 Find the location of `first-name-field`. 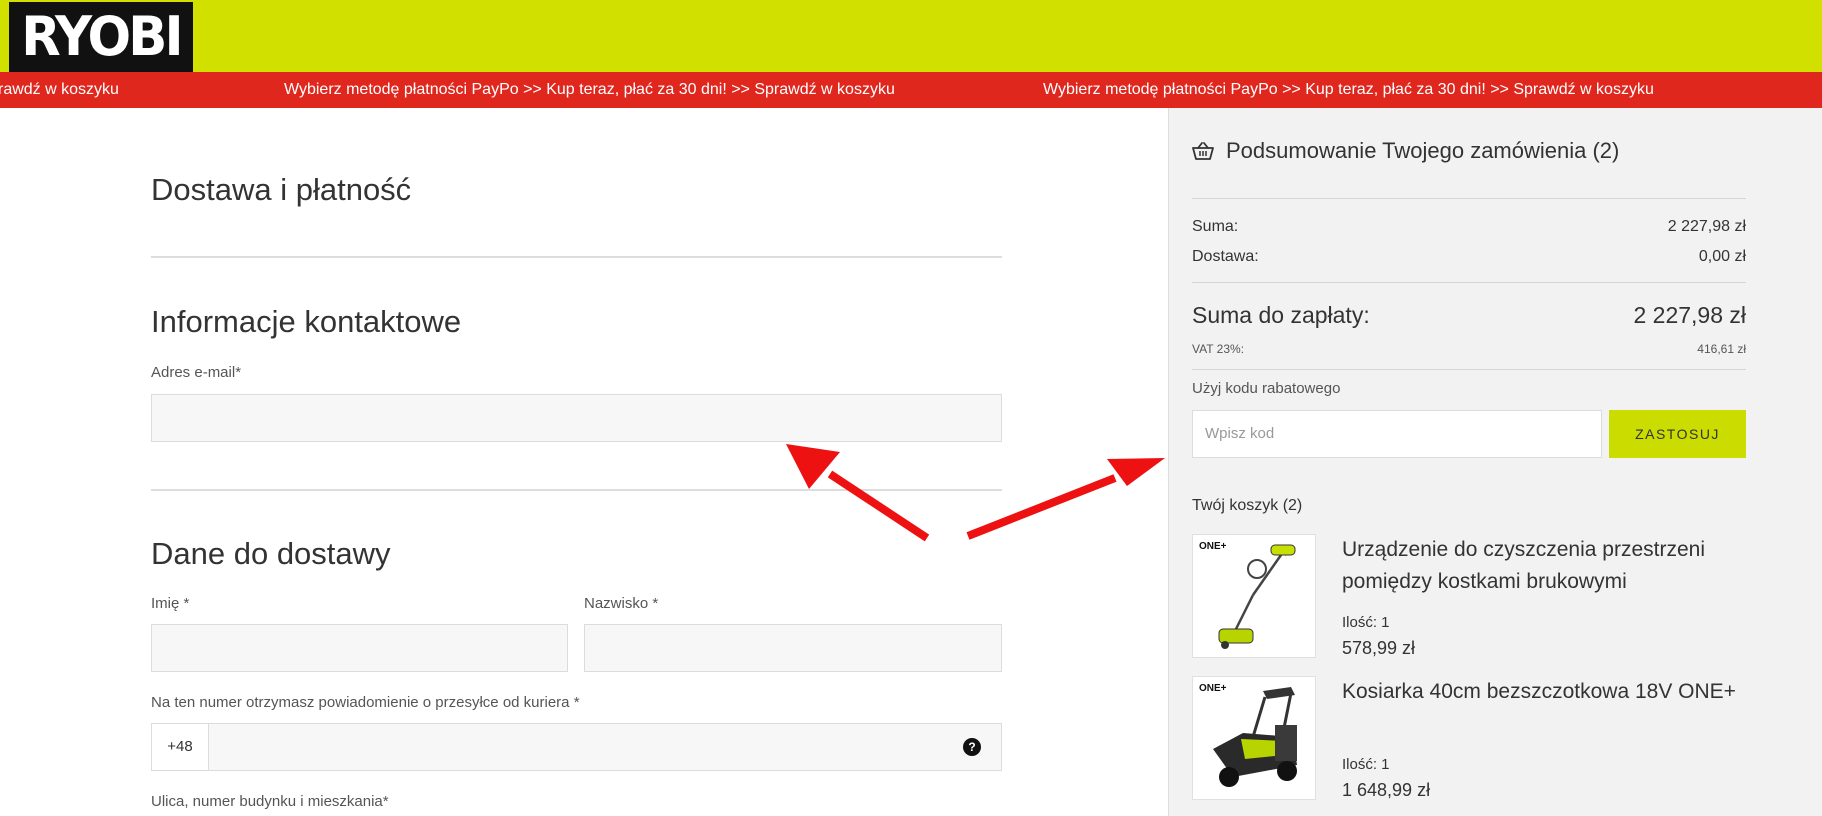

first-name-field is located at coordinates (359, 648).